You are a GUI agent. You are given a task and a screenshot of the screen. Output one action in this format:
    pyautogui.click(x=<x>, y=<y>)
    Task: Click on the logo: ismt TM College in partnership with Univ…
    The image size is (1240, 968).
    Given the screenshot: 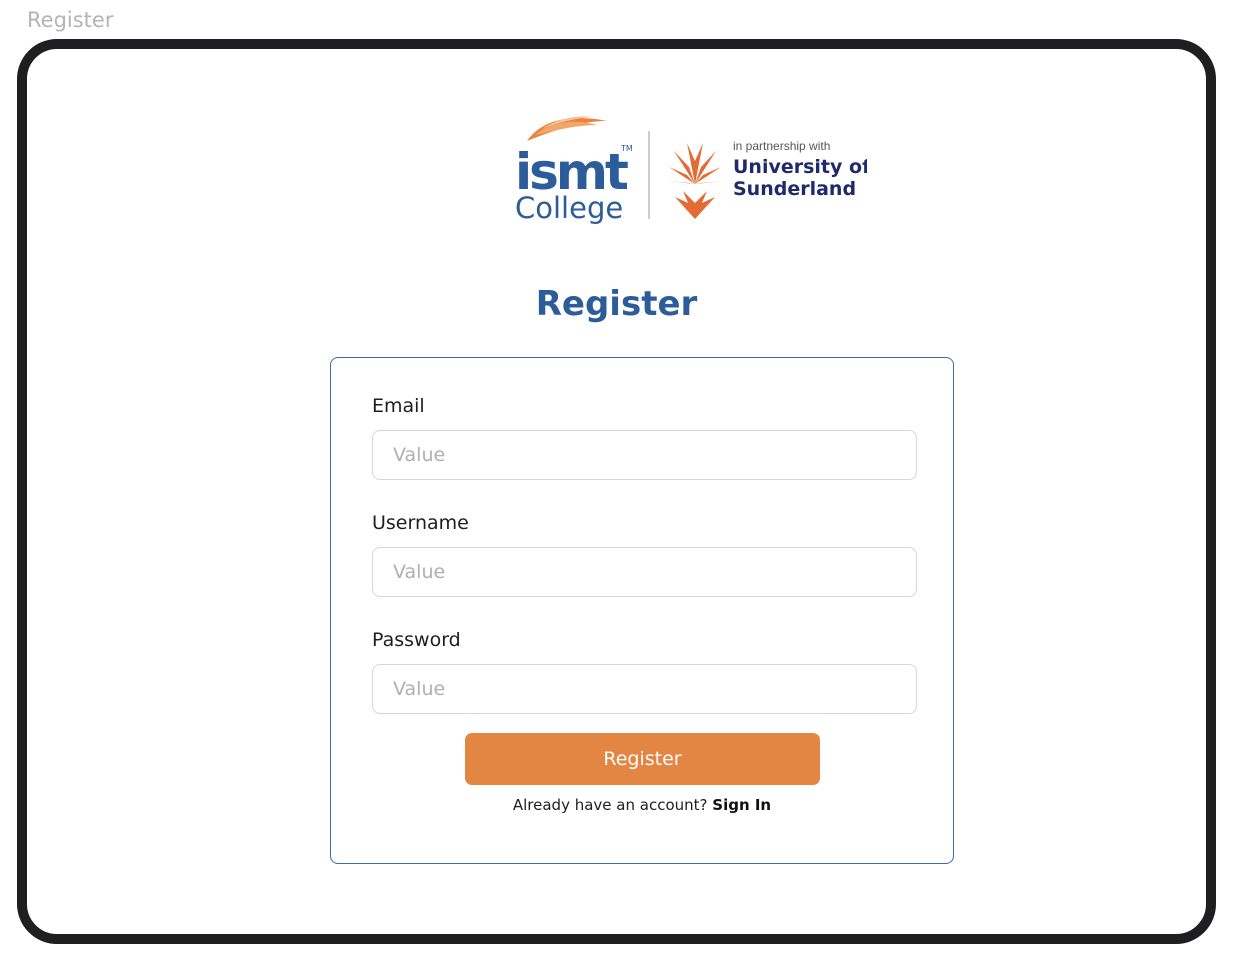 What is the action you would take?
    pyautogui.click(x=691, y=170)
    